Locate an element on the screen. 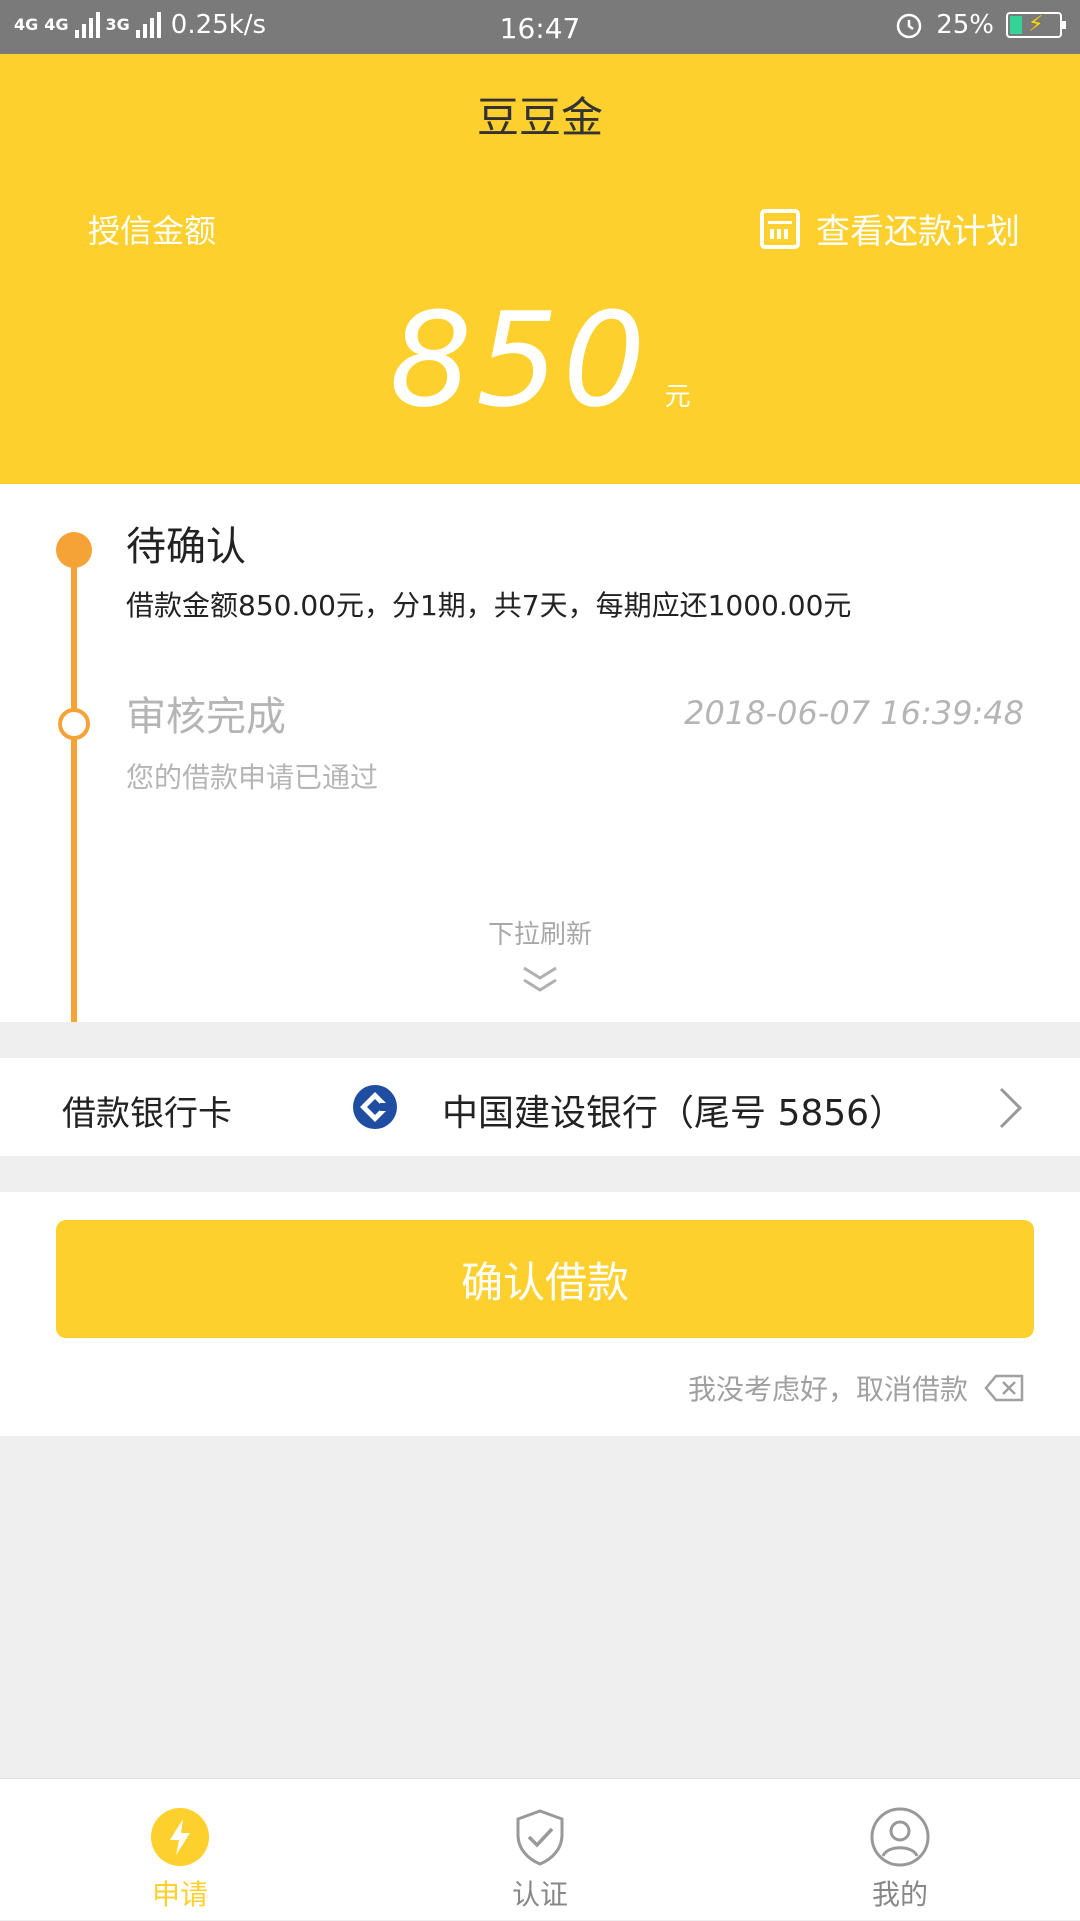 This screenshot has height=1921, width=1080. bank-card-row: 借款银行卡 中国建设银行（尾号 5856） is located at coordinates (540, 1107).